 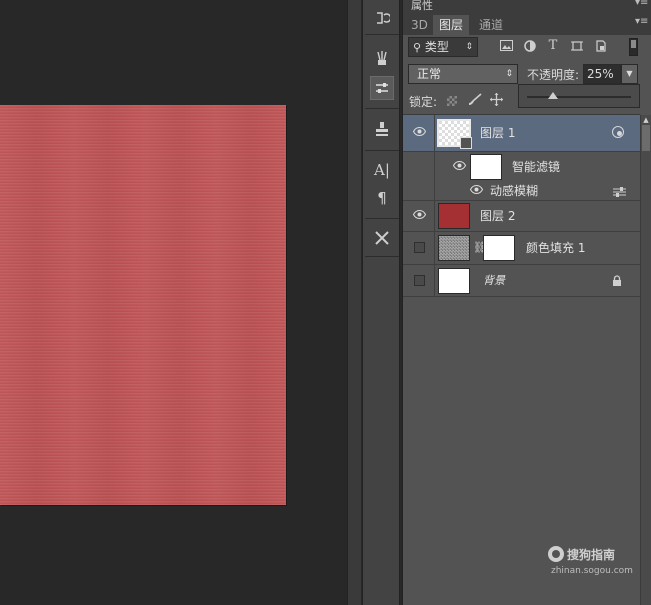 I want to click on tab-channels: 通道, so click(x=491, y=25).